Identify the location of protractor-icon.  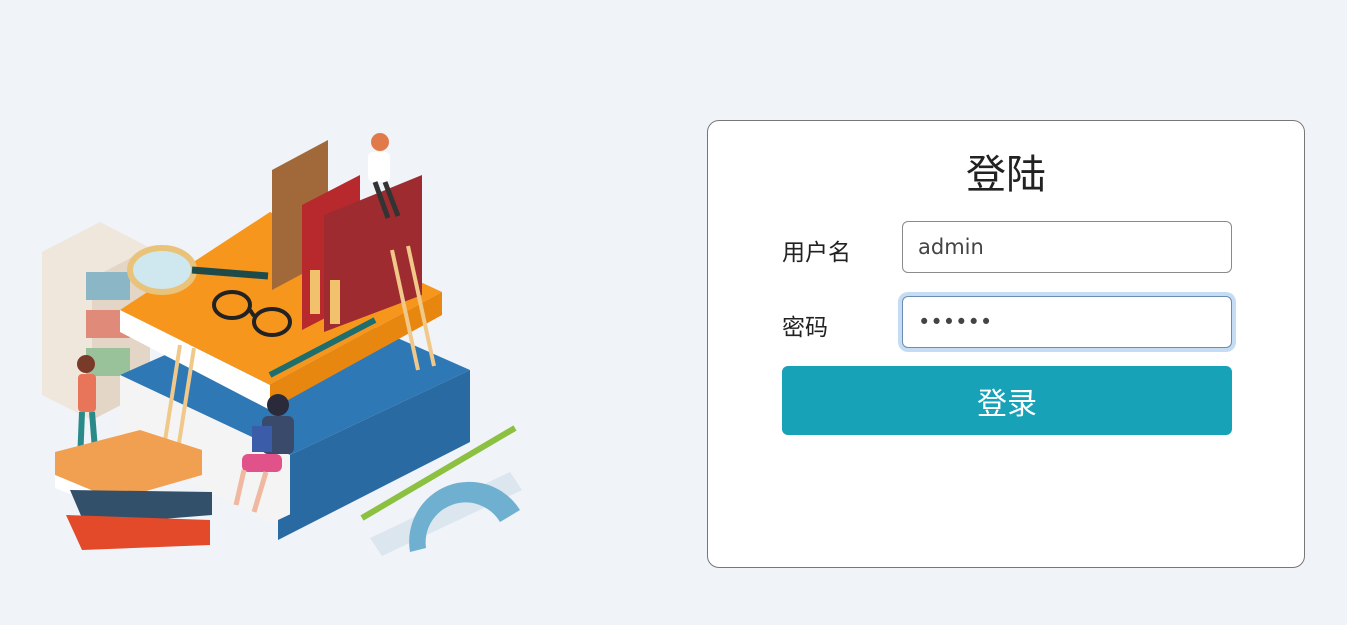
(446, 514).